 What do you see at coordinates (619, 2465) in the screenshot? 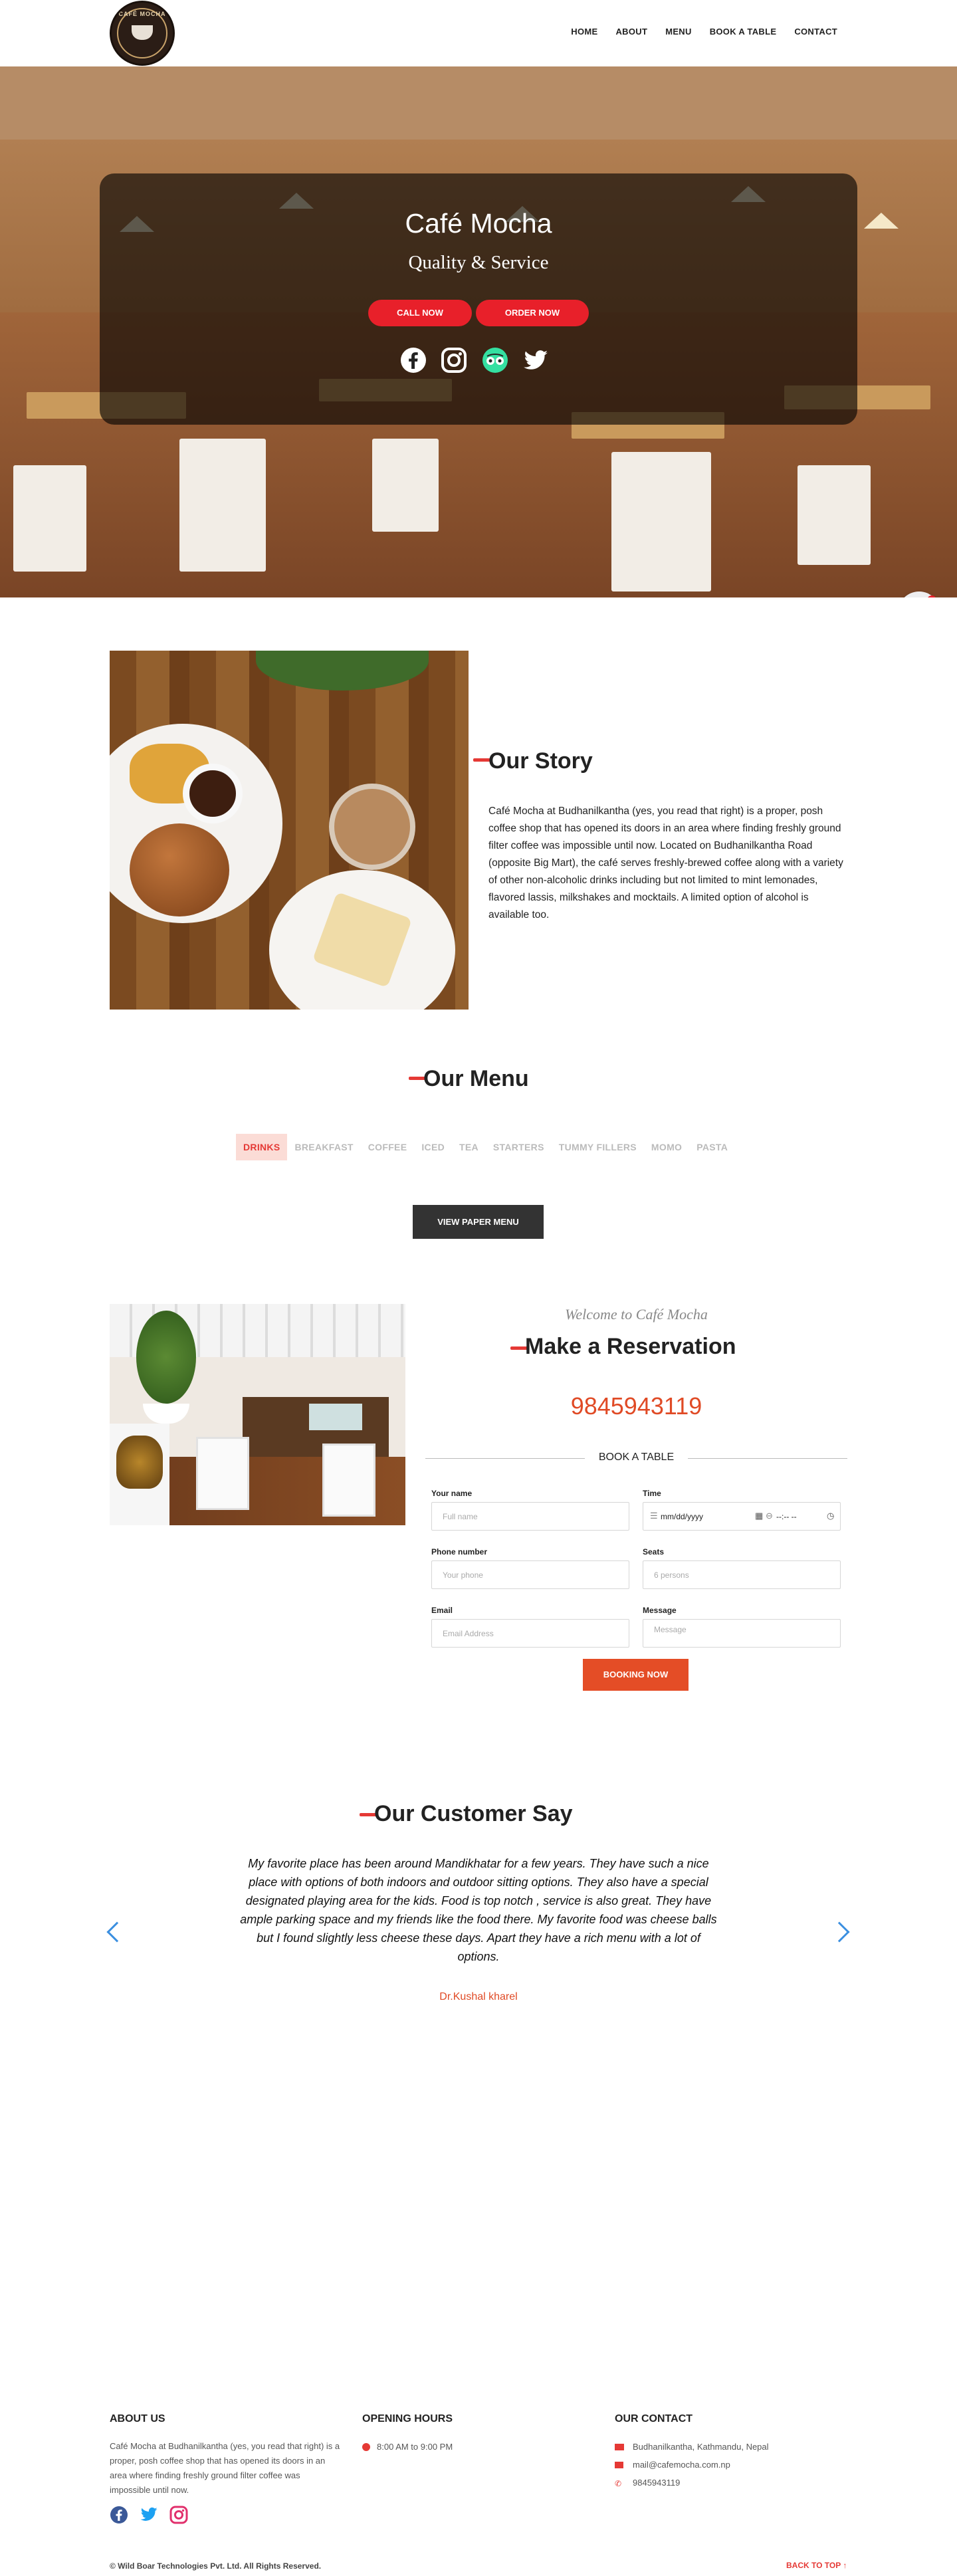
I see `mail-icon` at bounding box center [619, 2465].